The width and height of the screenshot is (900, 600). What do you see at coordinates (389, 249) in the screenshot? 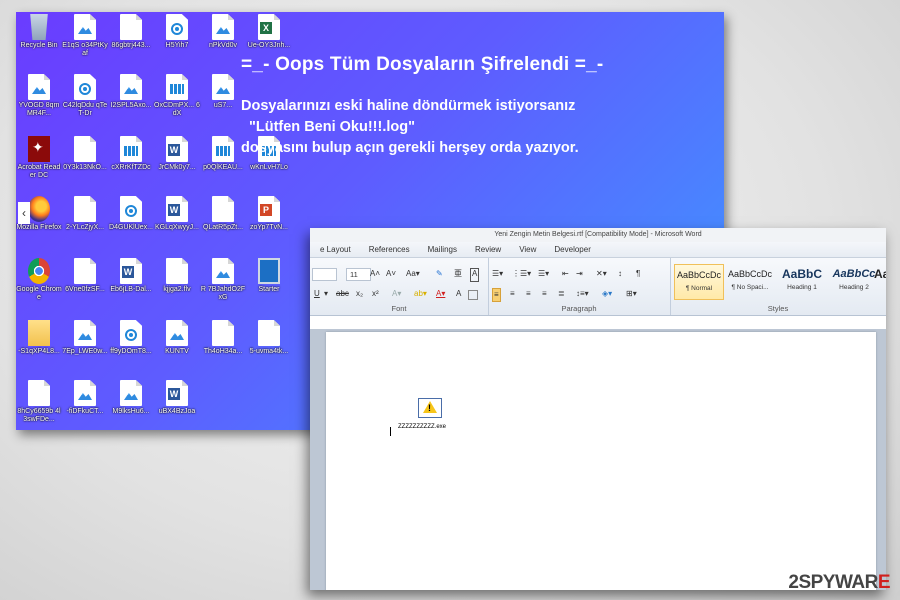
I see `tab-references: References` at bounding box center [389, 249].